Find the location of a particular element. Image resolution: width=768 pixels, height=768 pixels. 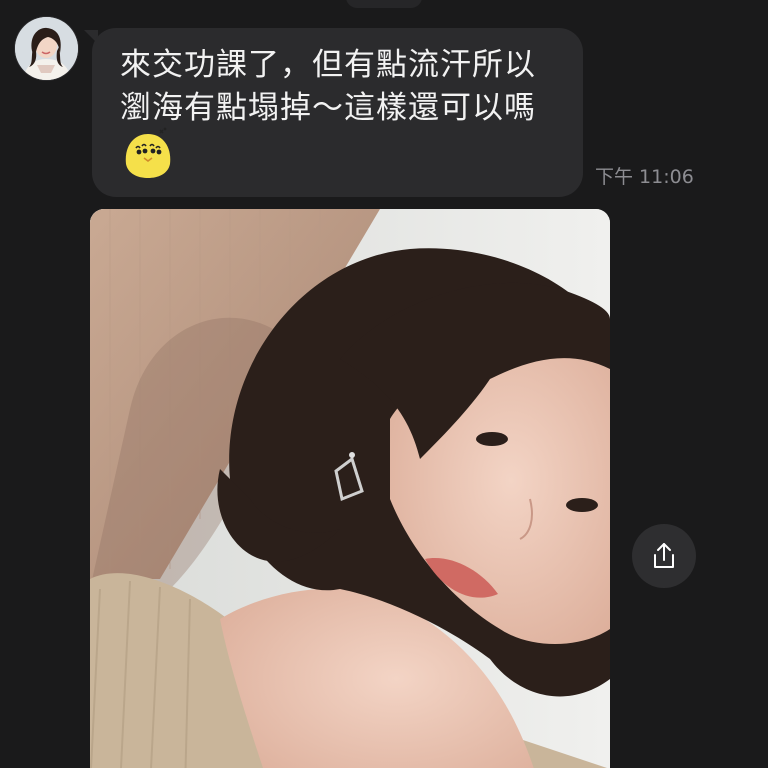

message-text: 來交功課了，但有點流汗所以 瀏海有點塌掉～這樣還可以嗎 is located at coordinates (328, 86).